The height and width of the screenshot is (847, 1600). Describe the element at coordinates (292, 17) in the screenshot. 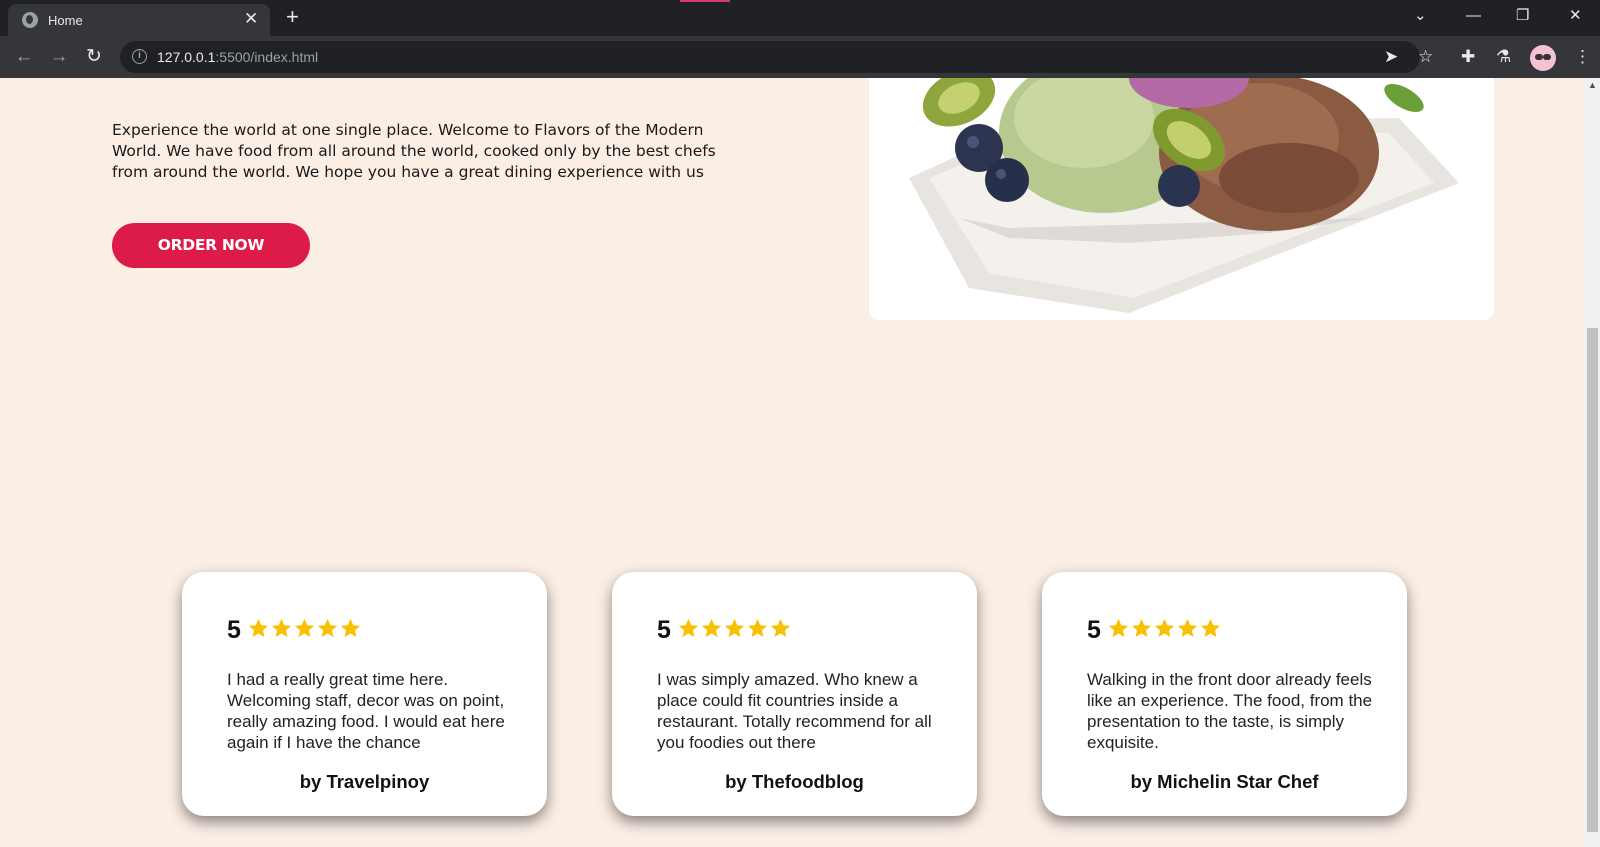

I see `new-tab-button: +` at that location.